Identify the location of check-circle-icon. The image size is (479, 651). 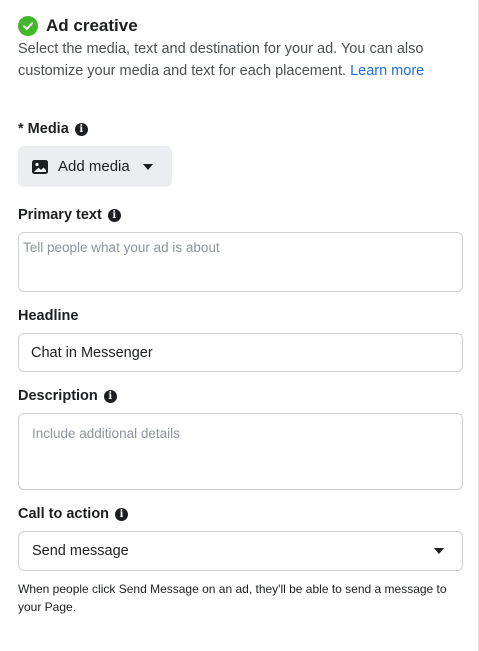
(28, 26).